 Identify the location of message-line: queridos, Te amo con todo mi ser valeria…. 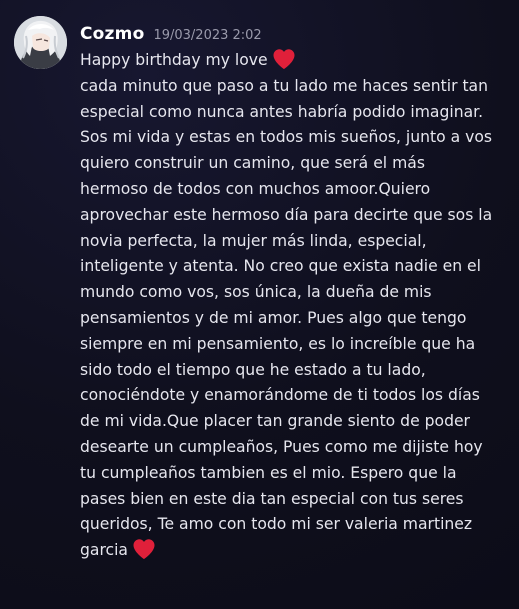
(276, 524).